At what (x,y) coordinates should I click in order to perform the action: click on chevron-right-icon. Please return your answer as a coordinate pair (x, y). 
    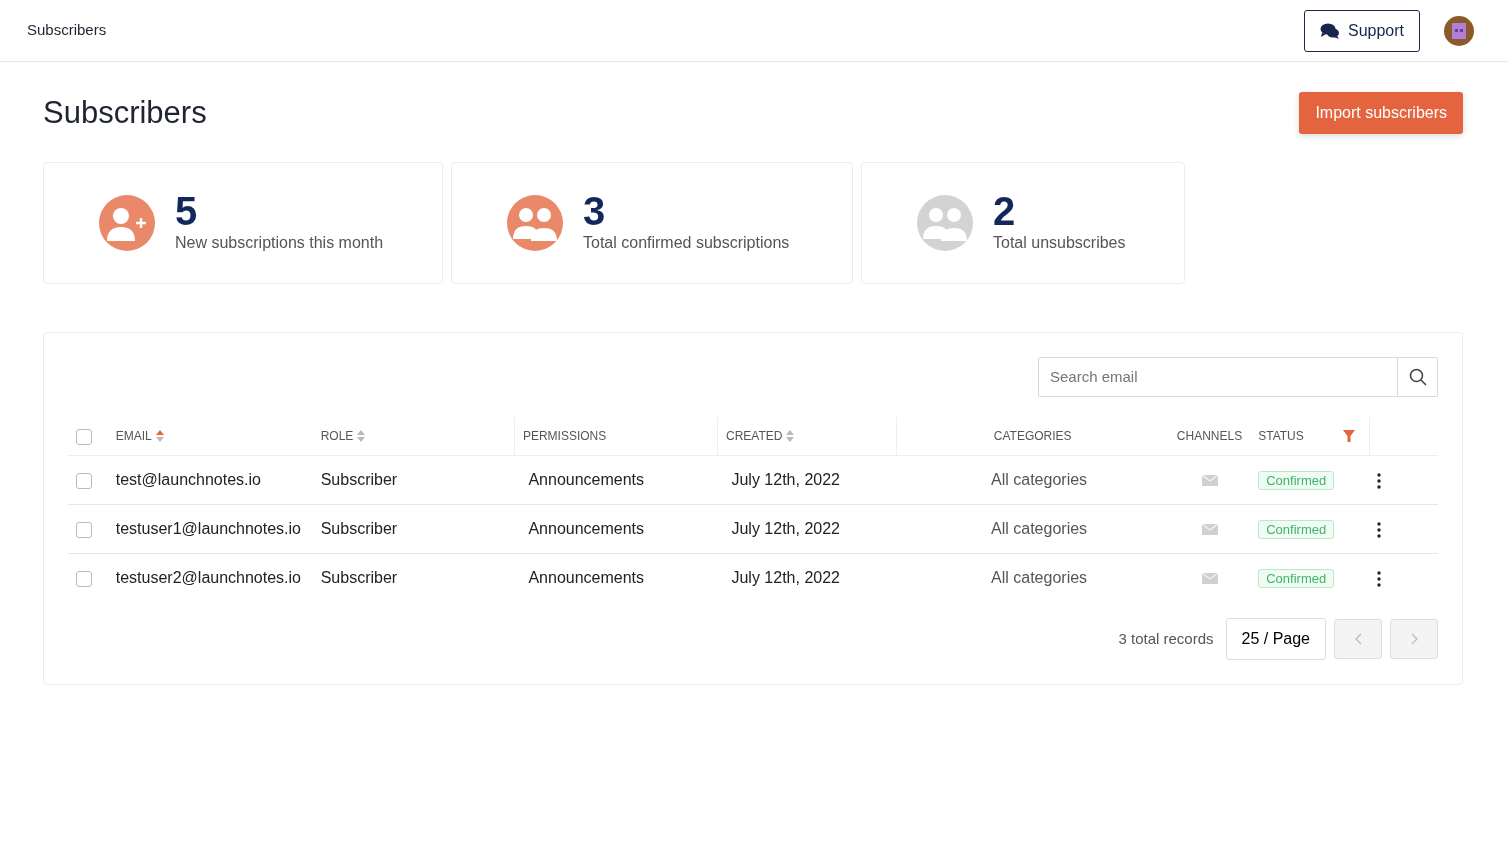
    Looking at the image, I should click on (1414, 639).